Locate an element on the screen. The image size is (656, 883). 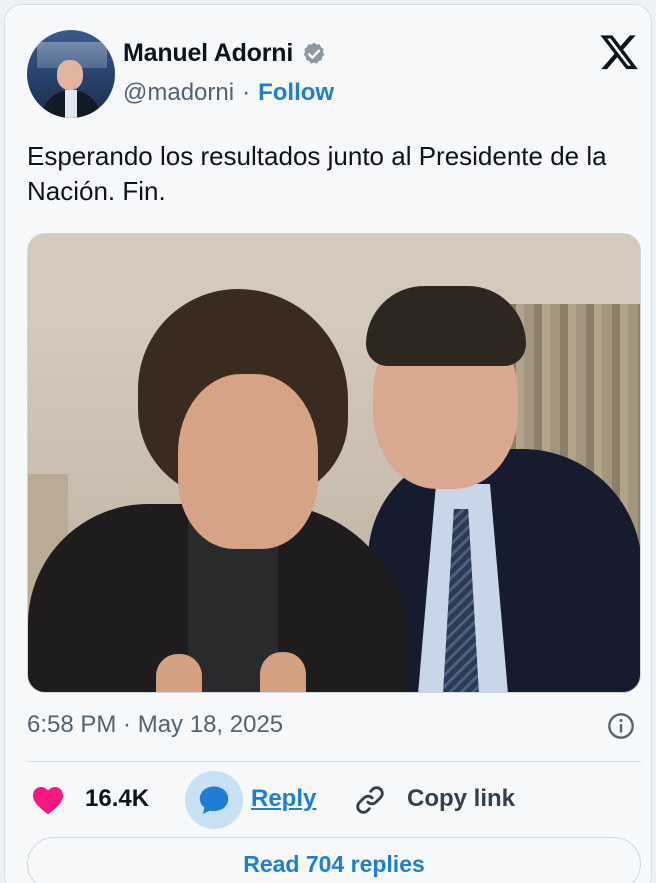
follow-button: Follow is located at coordinates (296, 93).